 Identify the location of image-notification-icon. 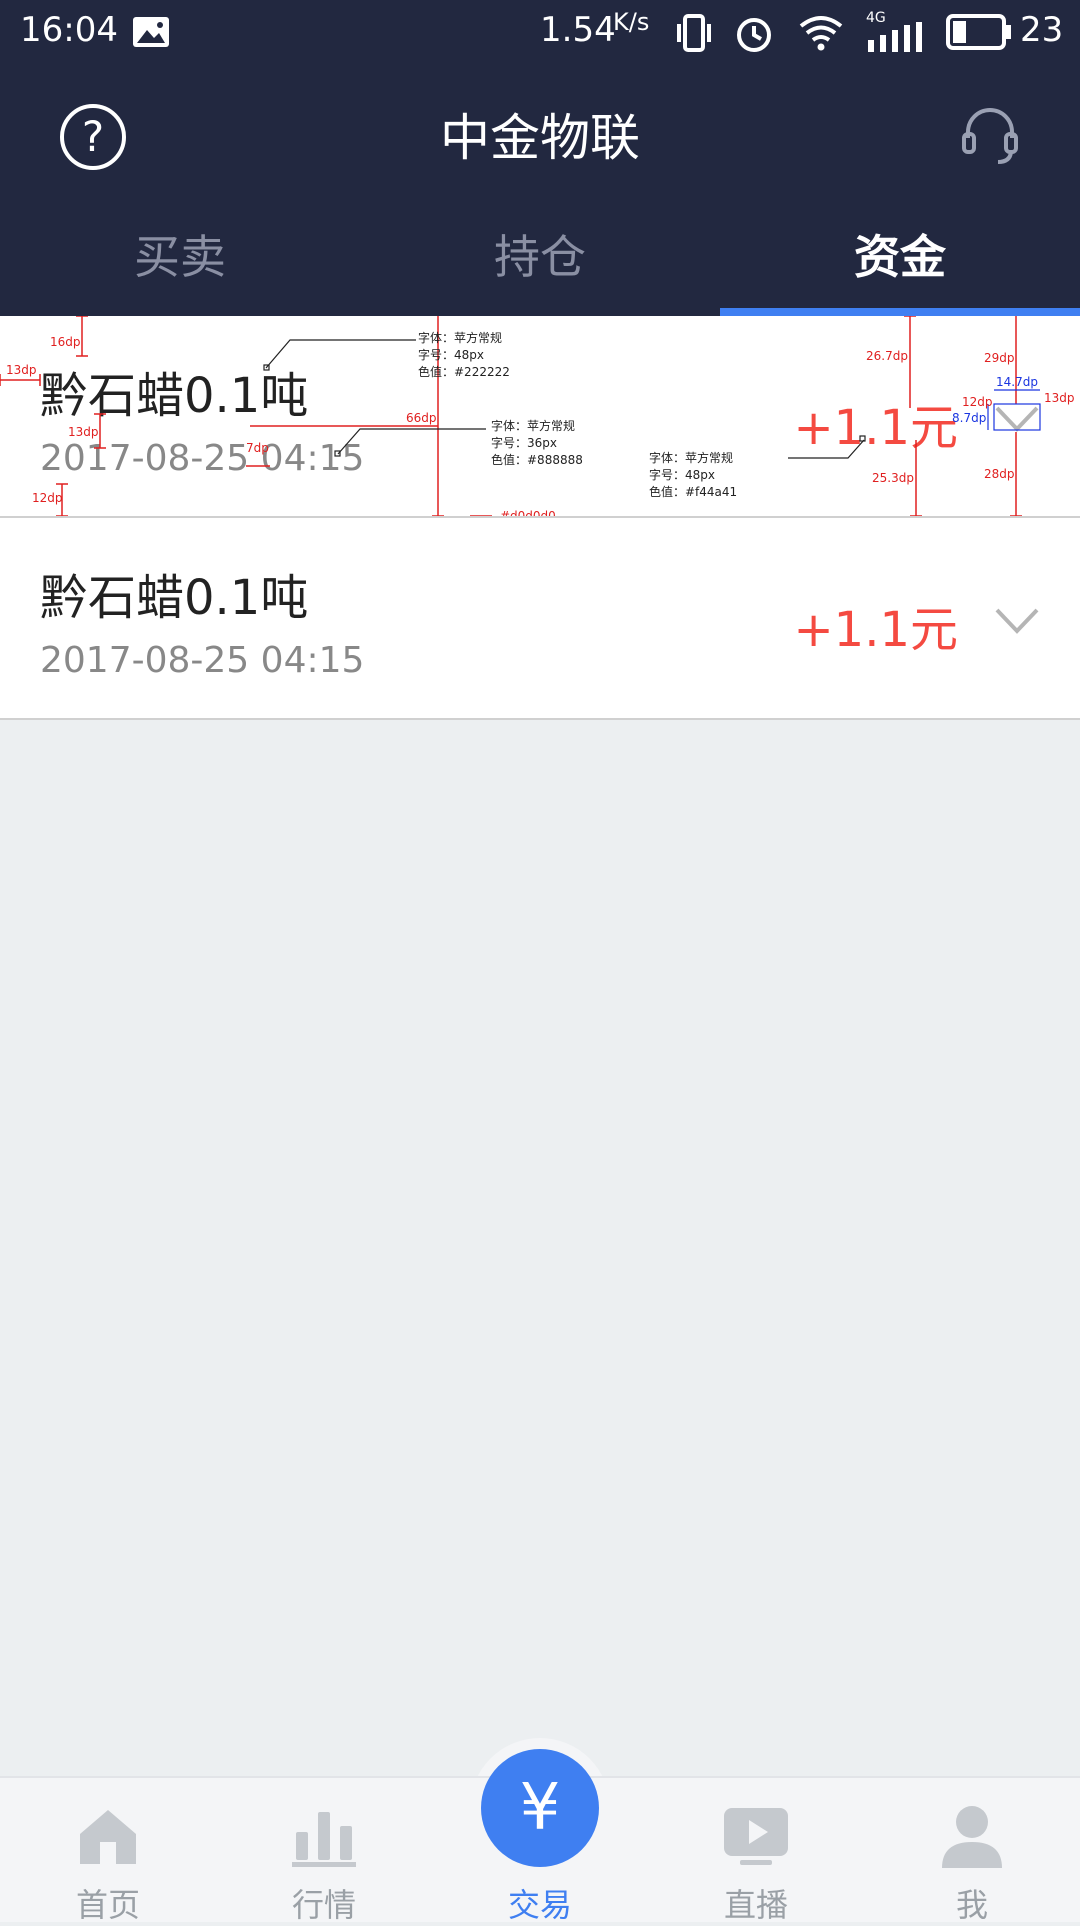
(151, 32).